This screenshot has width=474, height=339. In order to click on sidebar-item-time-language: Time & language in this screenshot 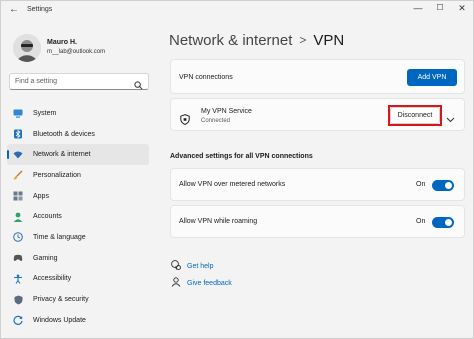, I will do `click(78, 237)`.